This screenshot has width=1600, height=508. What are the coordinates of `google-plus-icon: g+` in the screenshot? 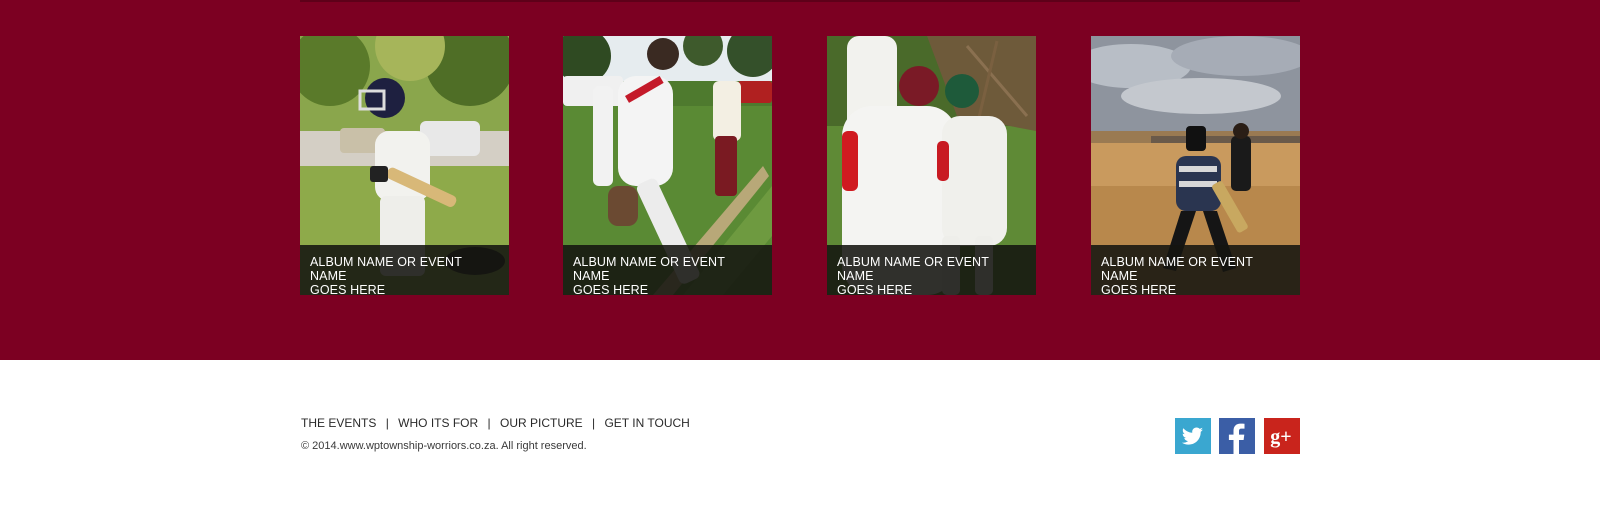 It's located at (1282, 436).